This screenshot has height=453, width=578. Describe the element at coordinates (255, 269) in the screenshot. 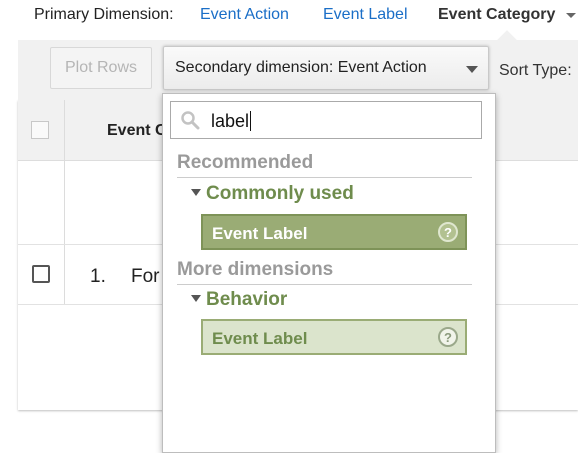

I see `section-title: More dimensions` at that location.